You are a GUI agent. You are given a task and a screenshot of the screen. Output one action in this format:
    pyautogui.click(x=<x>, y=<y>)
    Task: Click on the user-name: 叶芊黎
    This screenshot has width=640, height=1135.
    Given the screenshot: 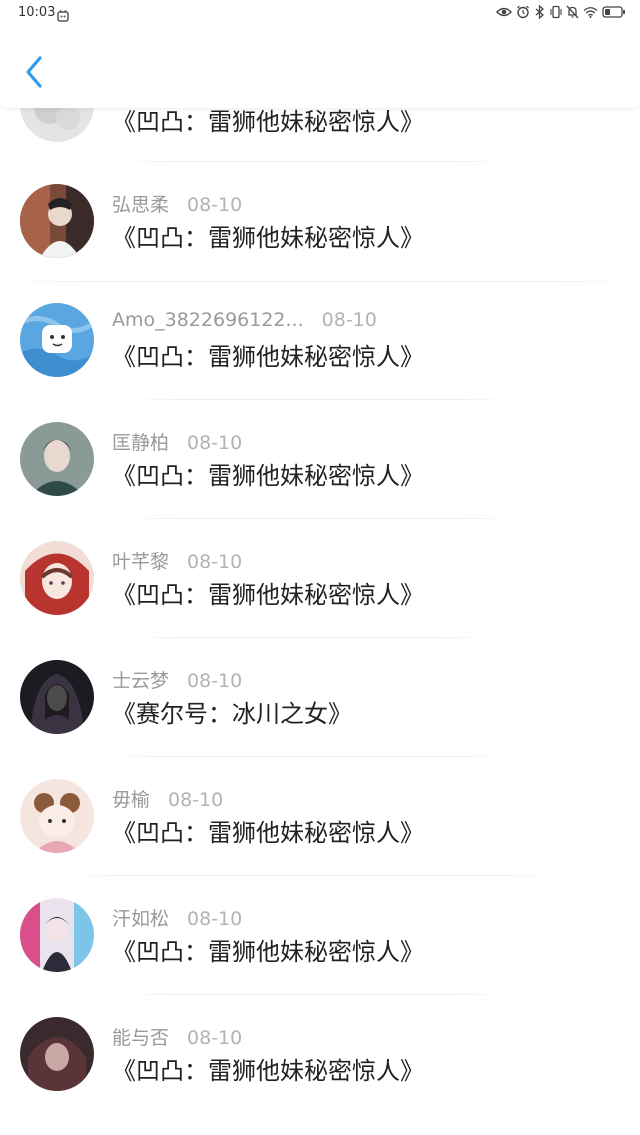 What is the action you would take?
    pyautogui.click(x=140, y=562)
    